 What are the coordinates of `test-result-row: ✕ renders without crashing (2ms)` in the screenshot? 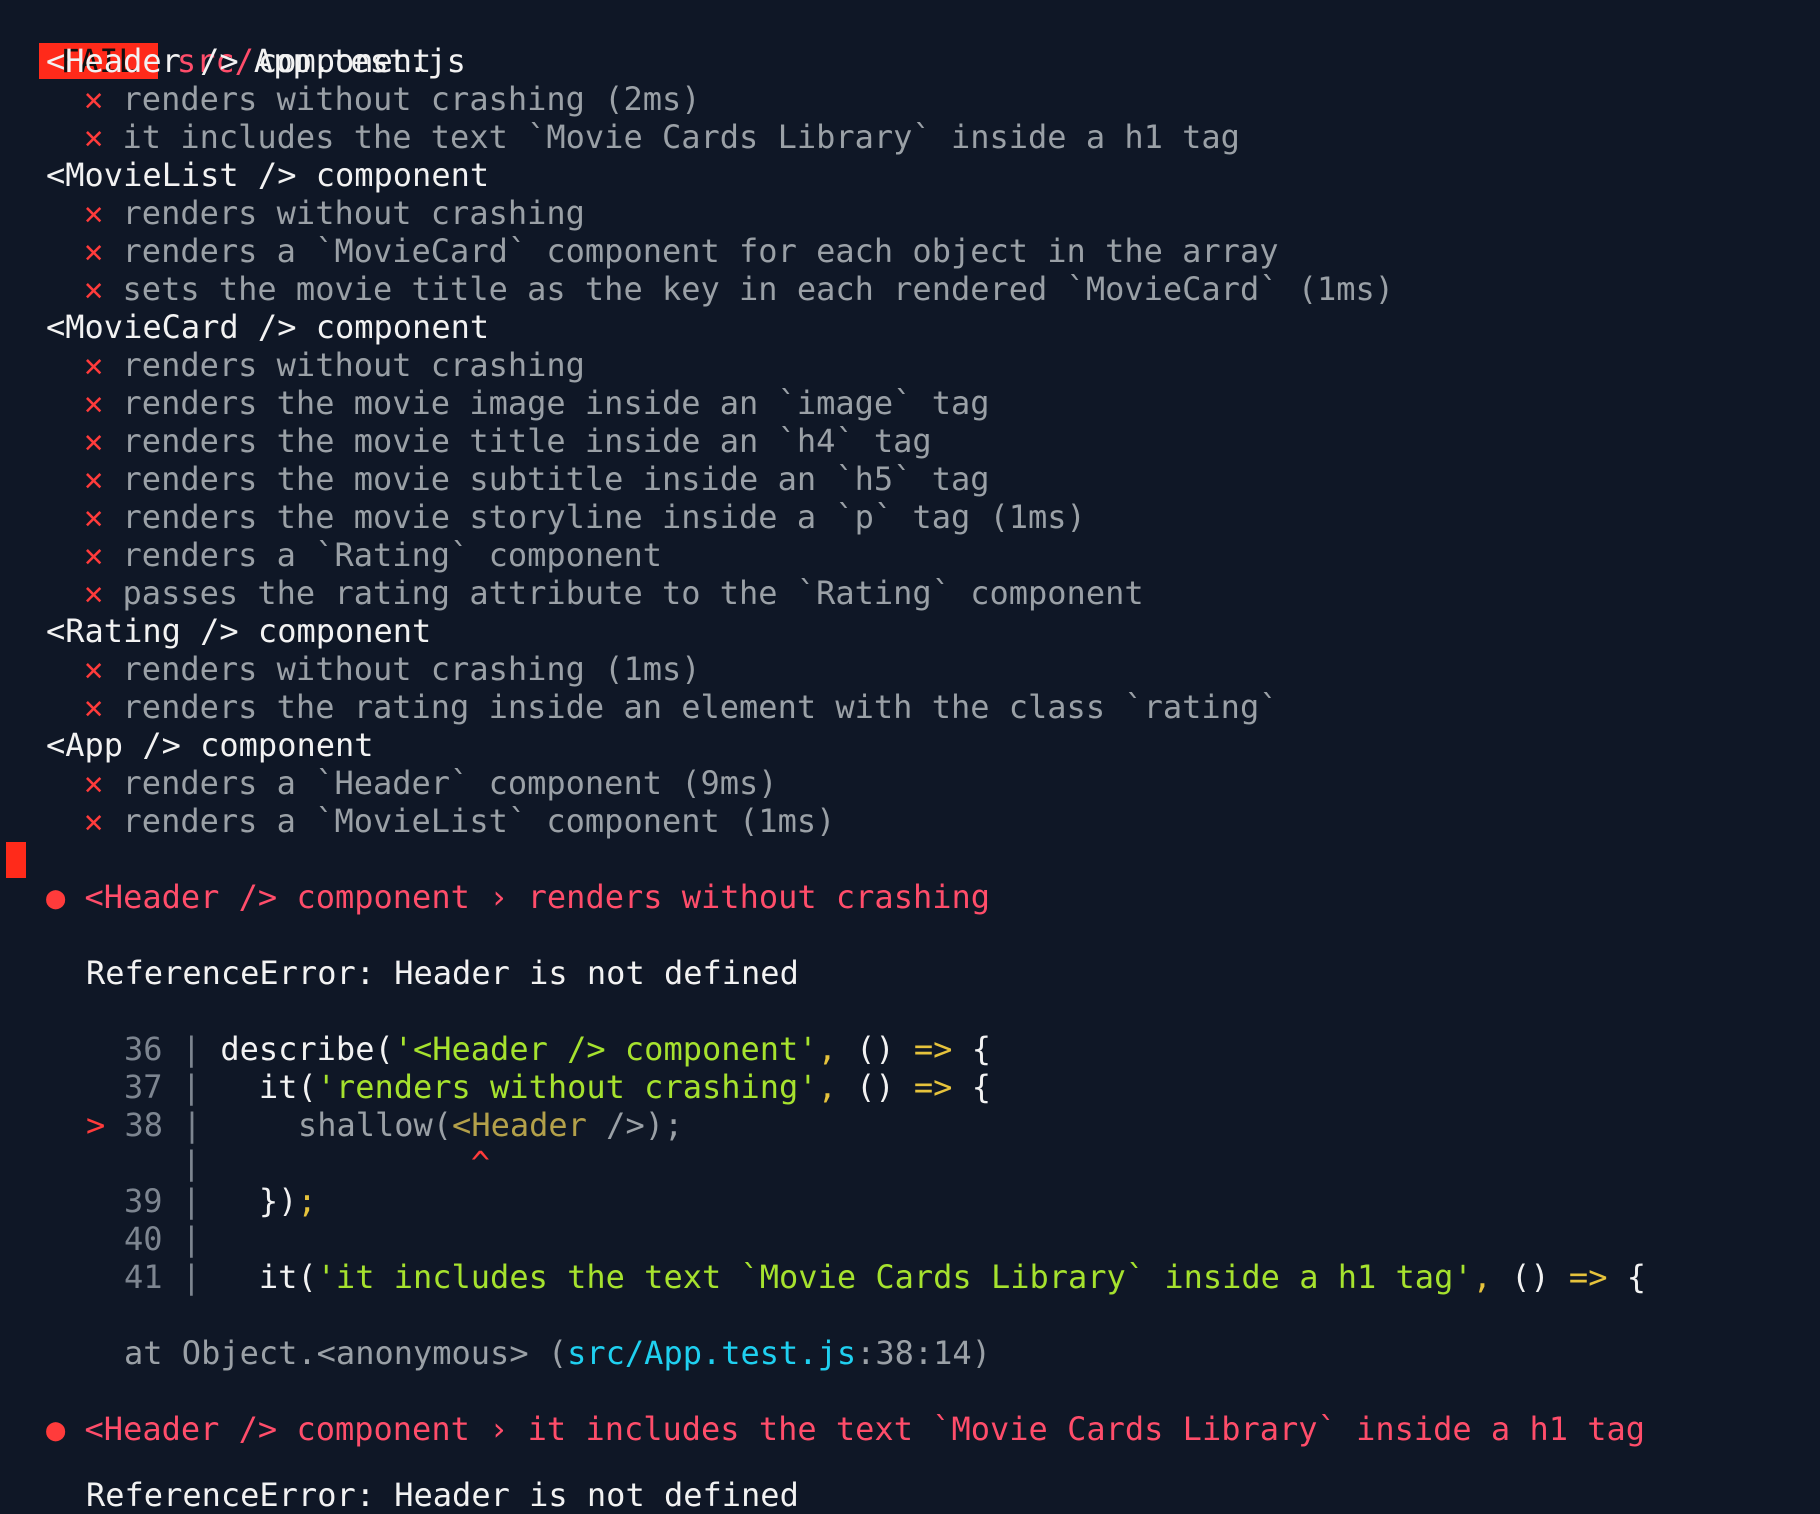 It's located at (392, 99).